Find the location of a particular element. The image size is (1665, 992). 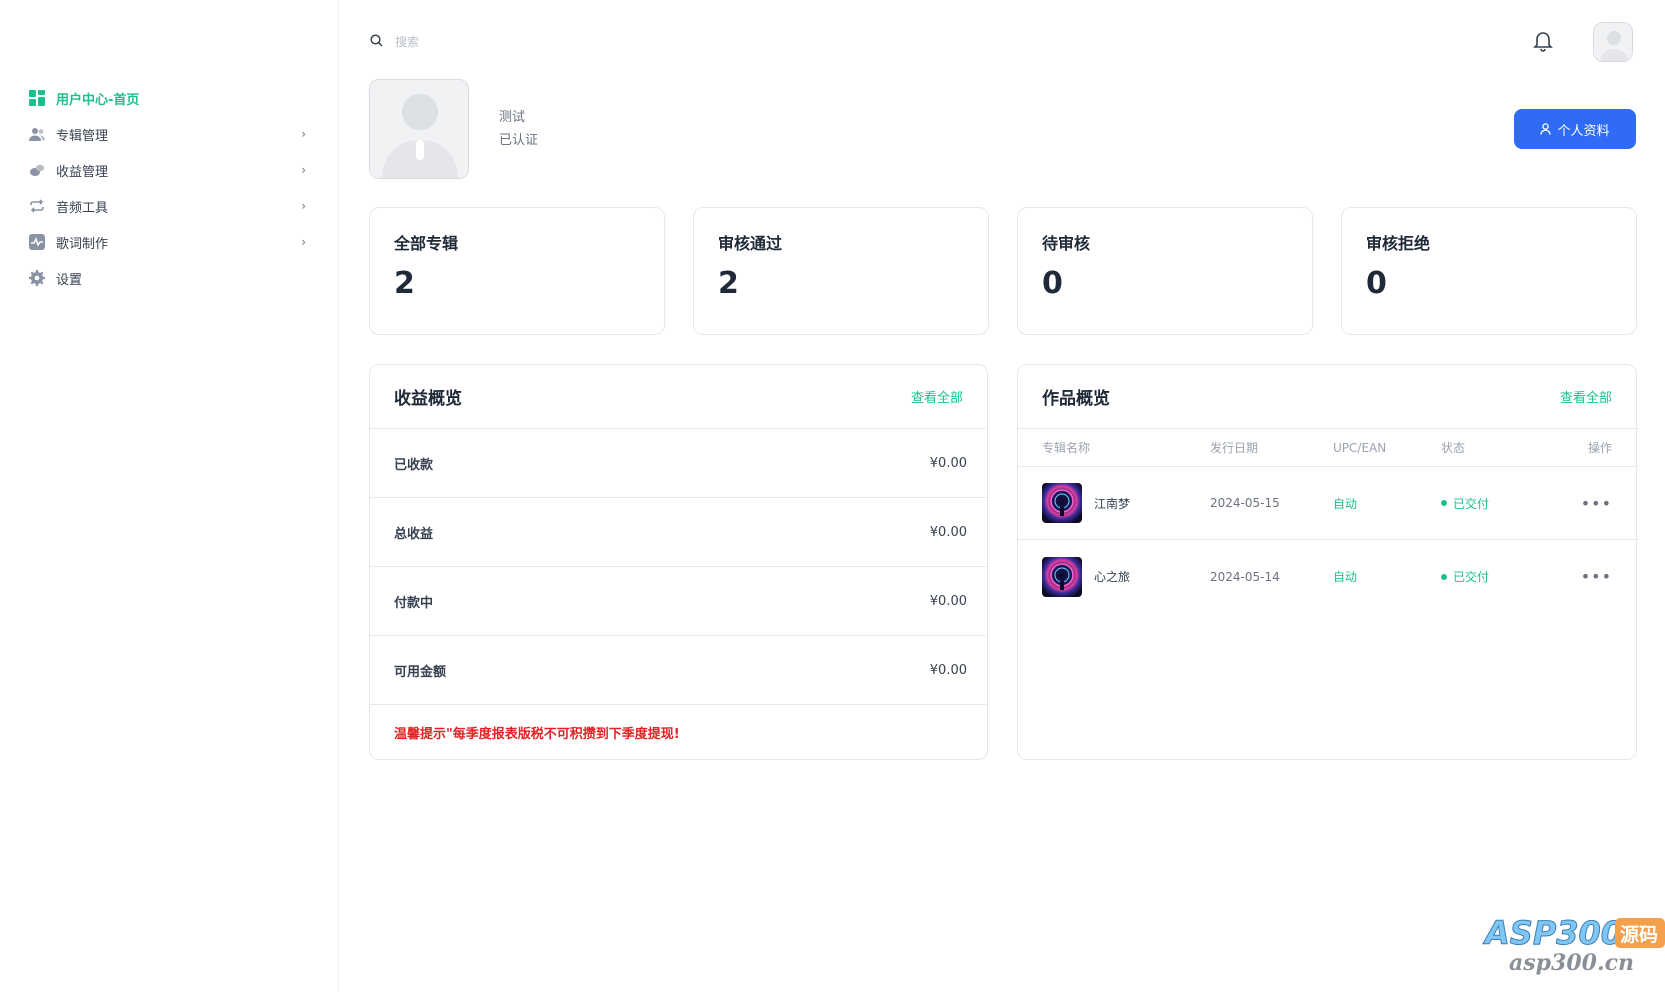

dashboard-grid-icon is located at coordinates (37, 98).